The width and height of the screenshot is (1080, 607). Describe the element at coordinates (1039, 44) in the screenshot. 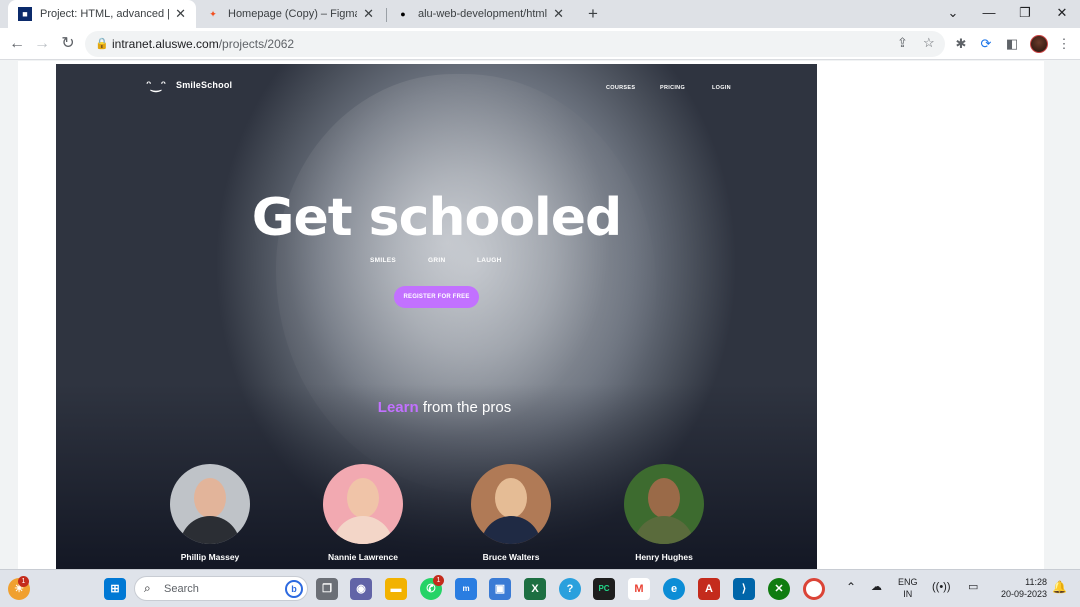

I see `profile-avatar` at that location.